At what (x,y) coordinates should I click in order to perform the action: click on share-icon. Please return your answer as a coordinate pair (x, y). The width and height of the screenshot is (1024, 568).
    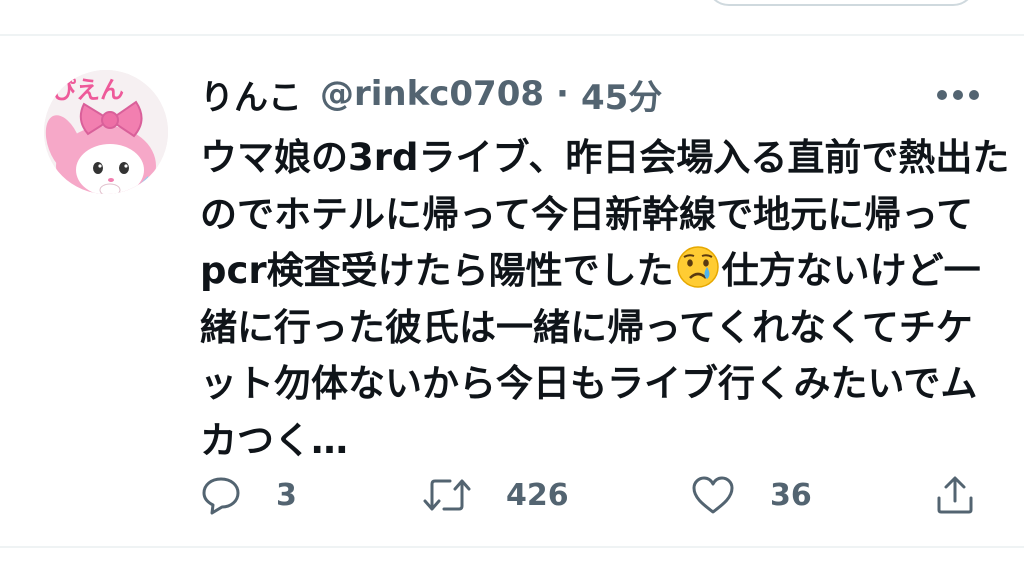
    Looking at the image, I should click on (955, 495).